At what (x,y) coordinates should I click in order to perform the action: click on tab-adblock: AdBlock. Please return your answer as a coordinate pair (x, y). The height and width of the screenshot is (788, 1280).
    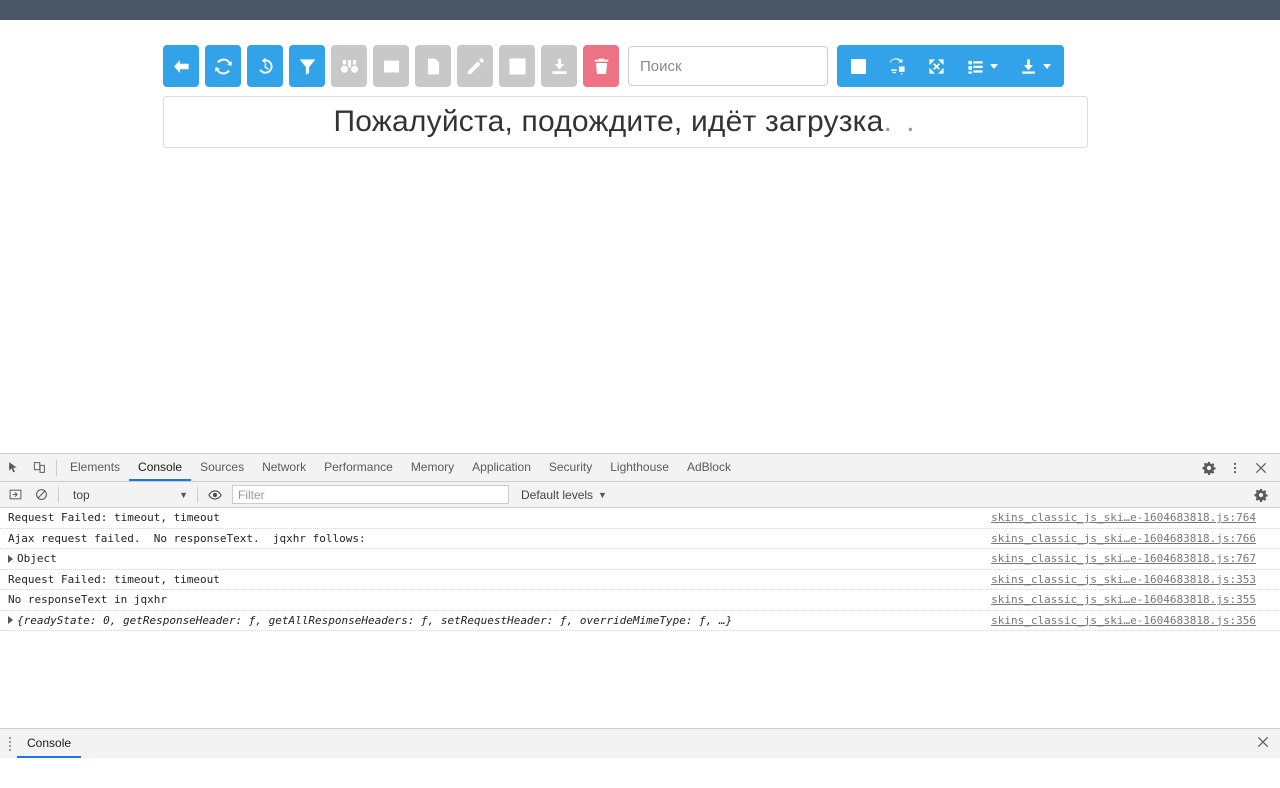
    Looking at the image, I should click on (709, 467).